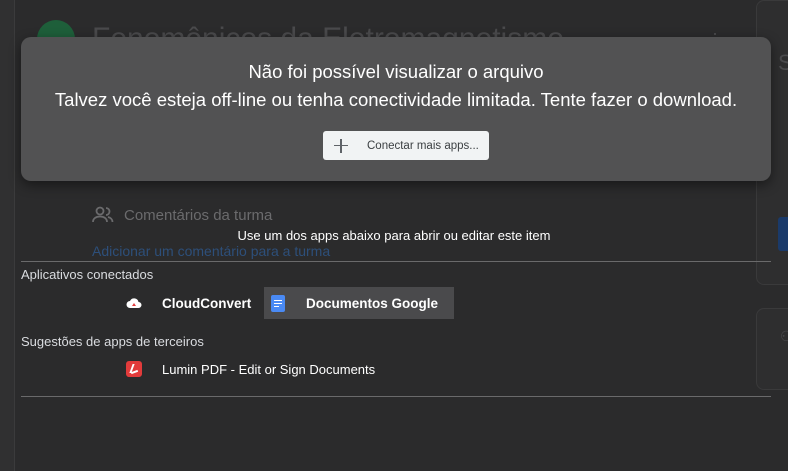  I want to click on right-card-heading: S, so click(783, 62).